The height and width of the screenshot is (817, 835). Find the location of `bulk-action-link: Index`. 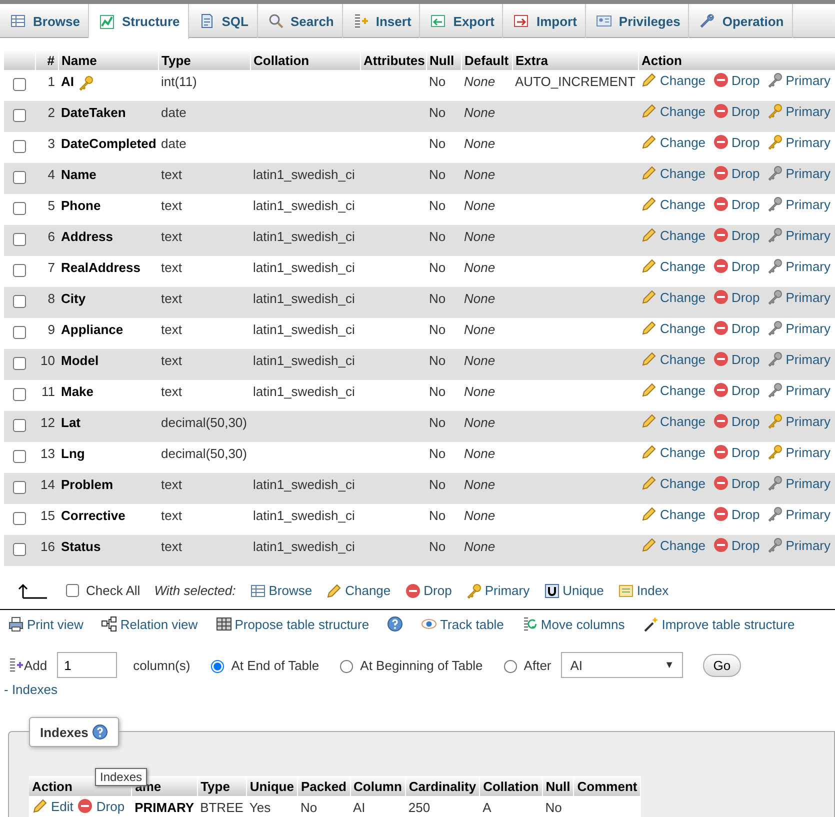

bulk-action-link: Index is located at coordinates (643, 590).